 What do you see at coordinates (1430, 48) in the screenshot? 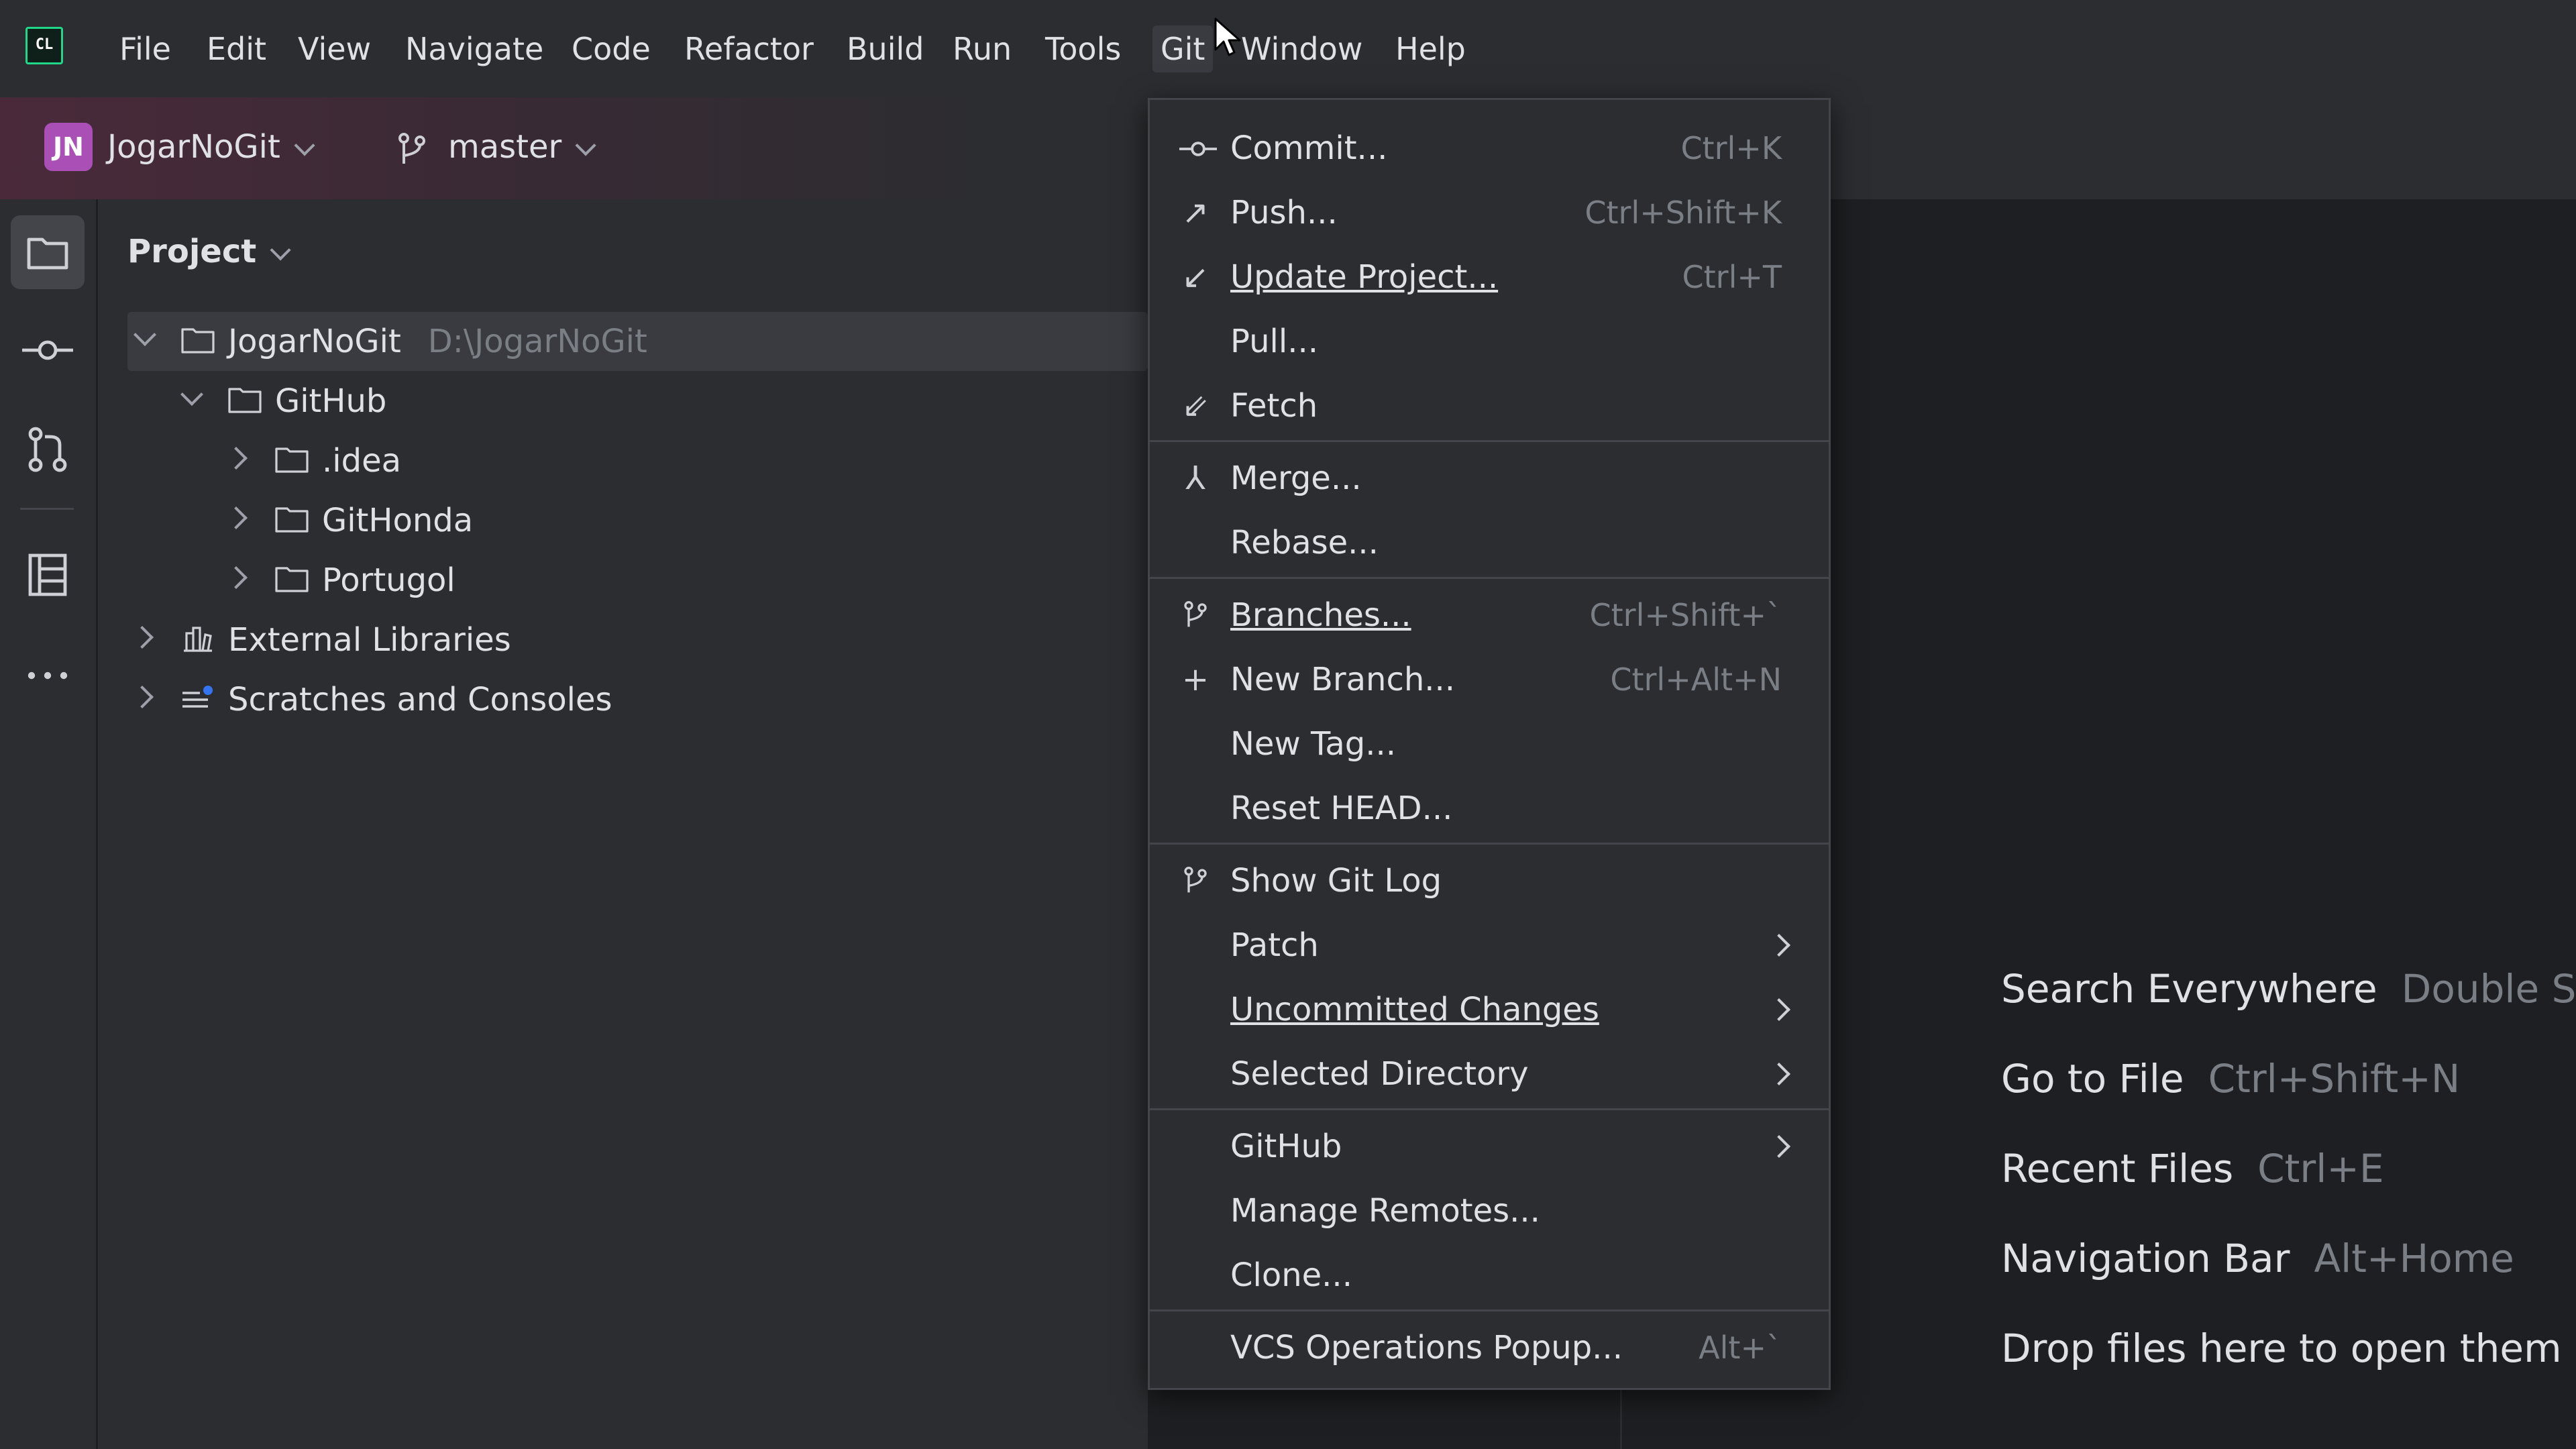
I see `menu-help: Help` at bounding box center [1430, 48].